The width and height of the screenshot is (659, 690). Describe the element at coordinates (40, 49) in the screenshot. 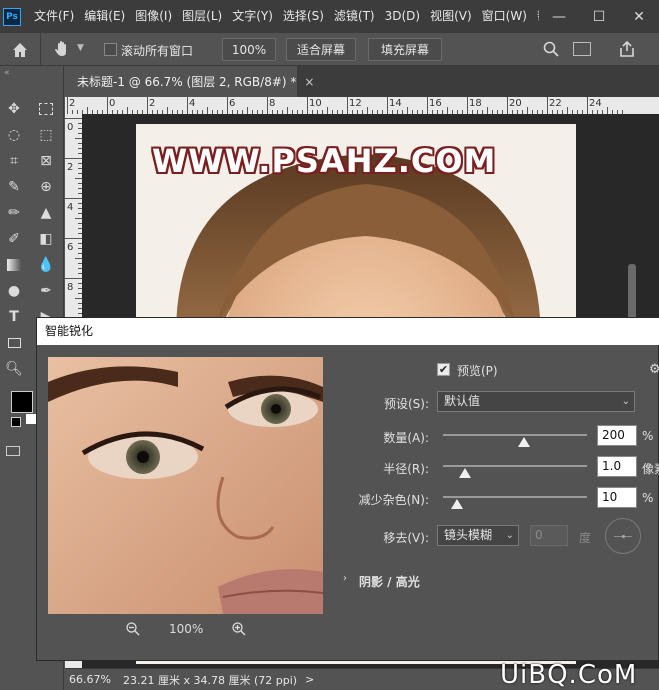

I see `divider` at that location.